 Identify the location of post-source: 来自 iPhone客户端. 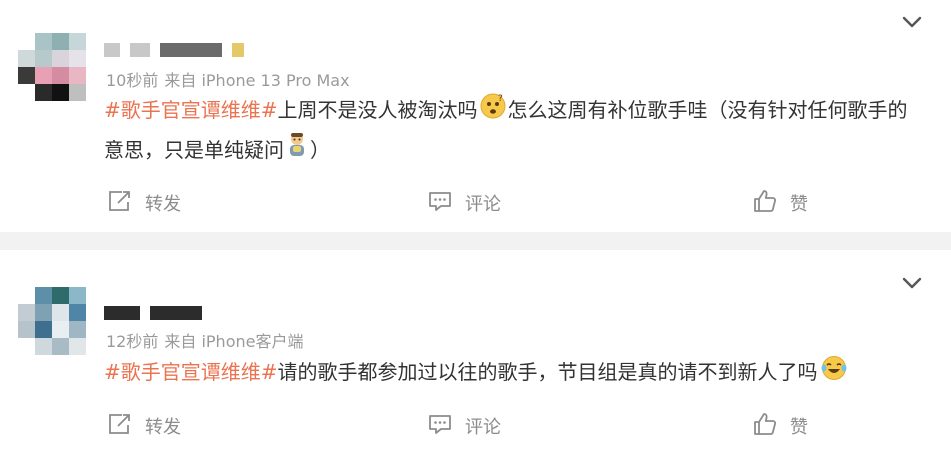
(234, 341).